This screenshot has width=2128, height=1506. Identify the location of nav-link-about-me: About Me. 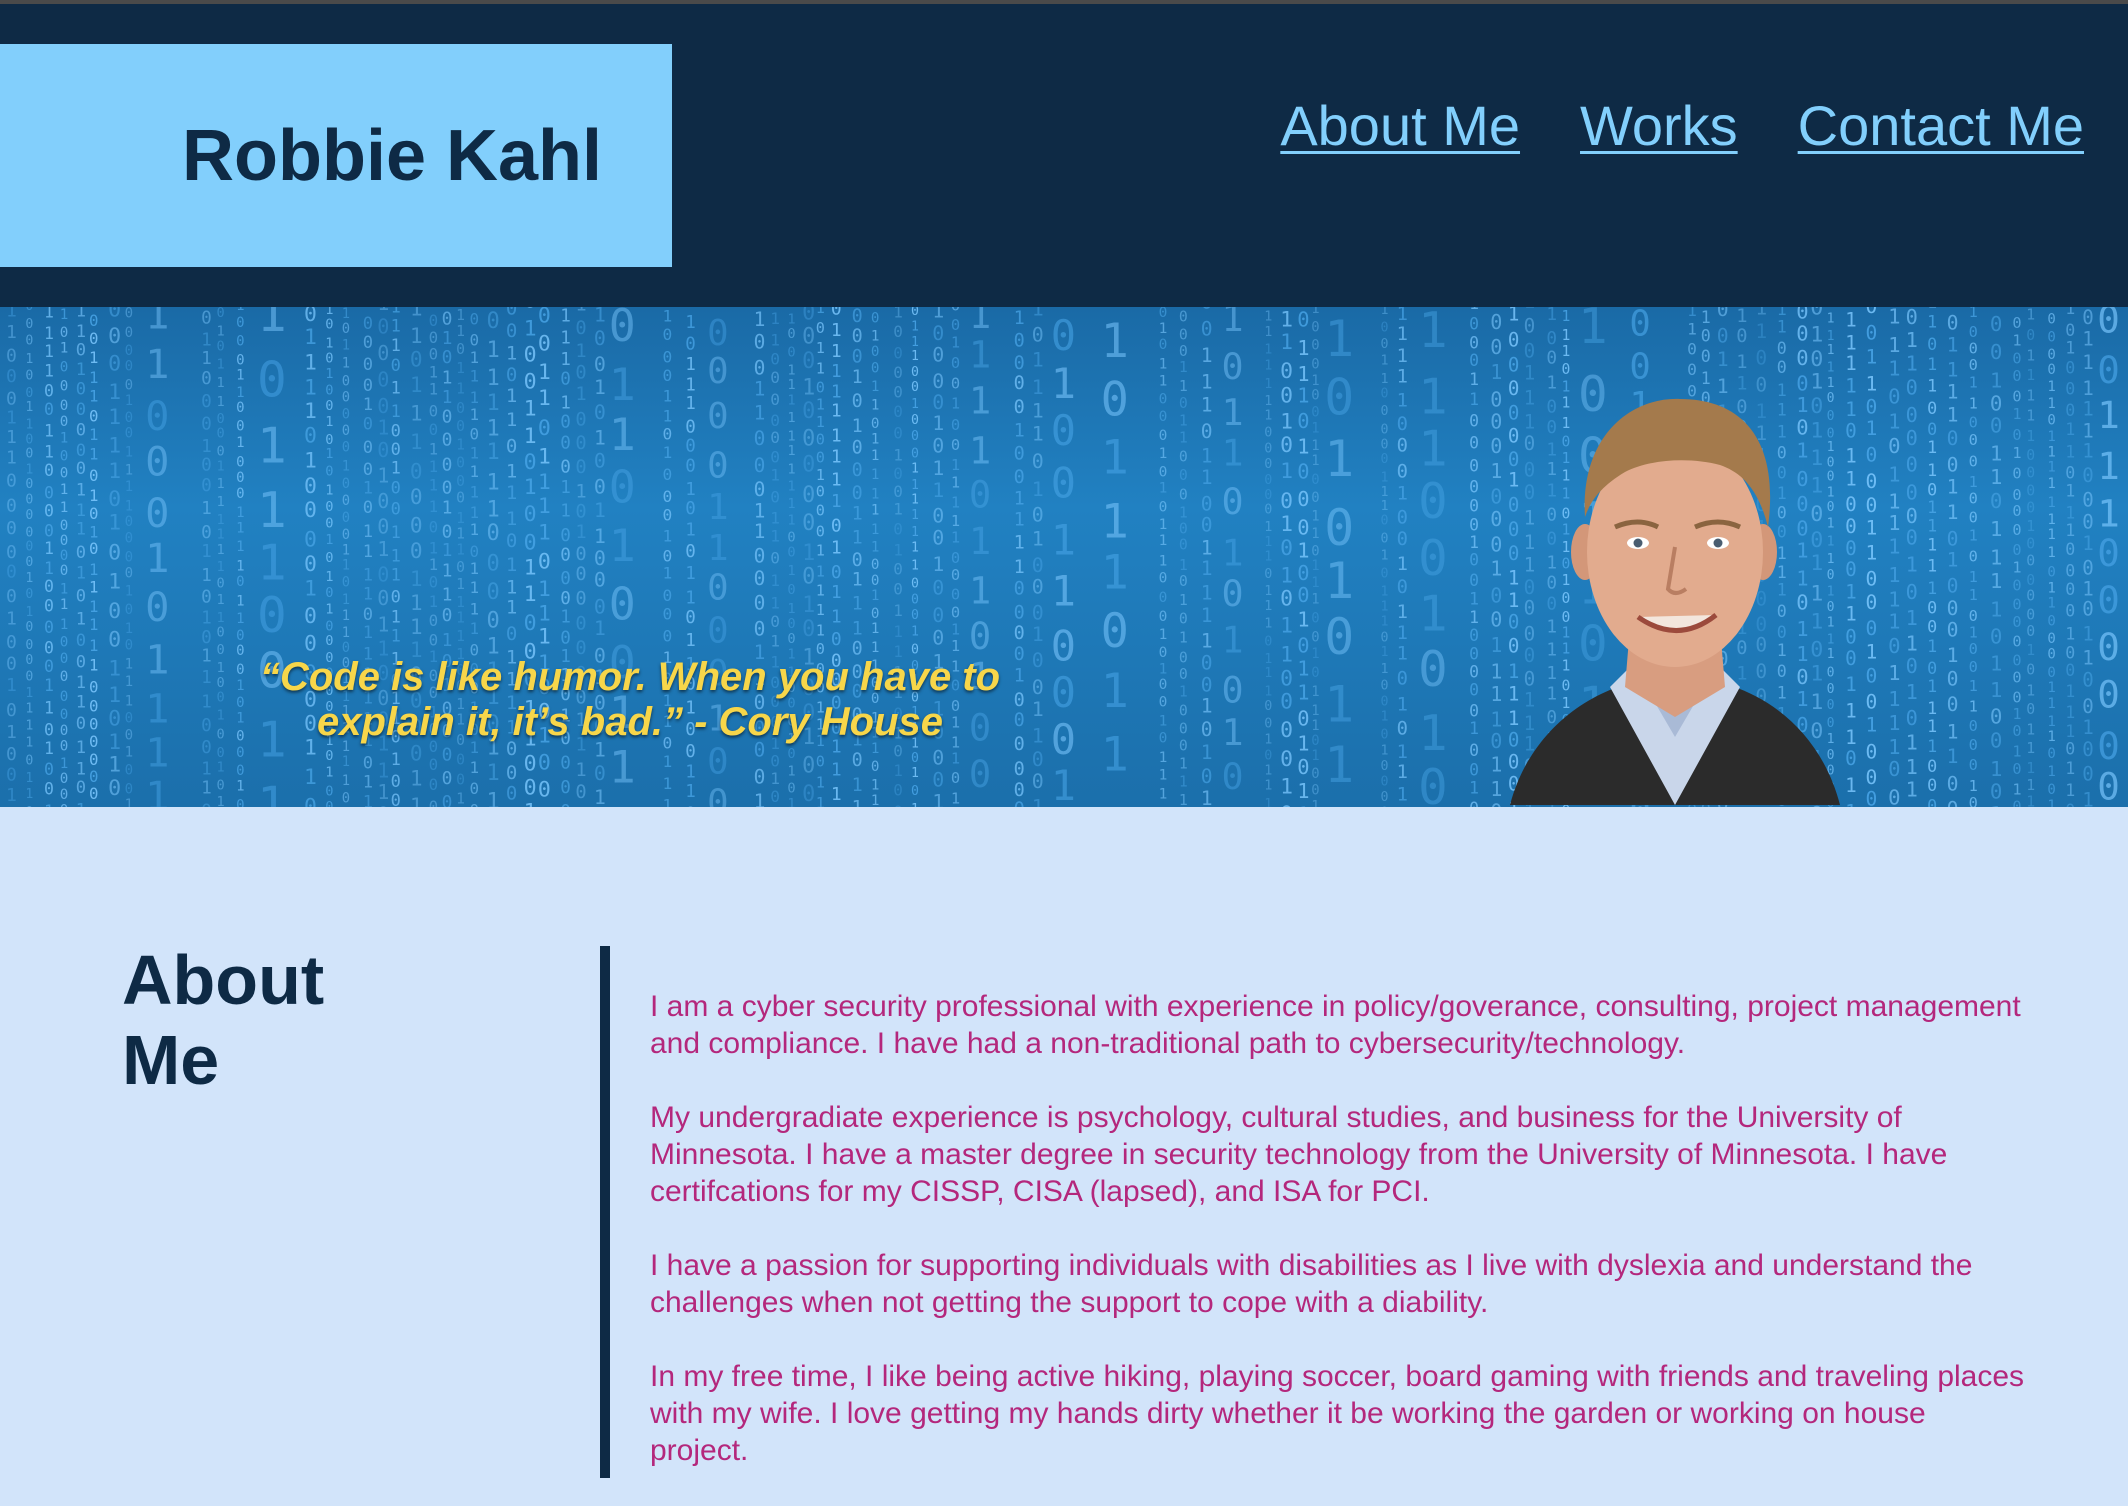
(1400, 126).